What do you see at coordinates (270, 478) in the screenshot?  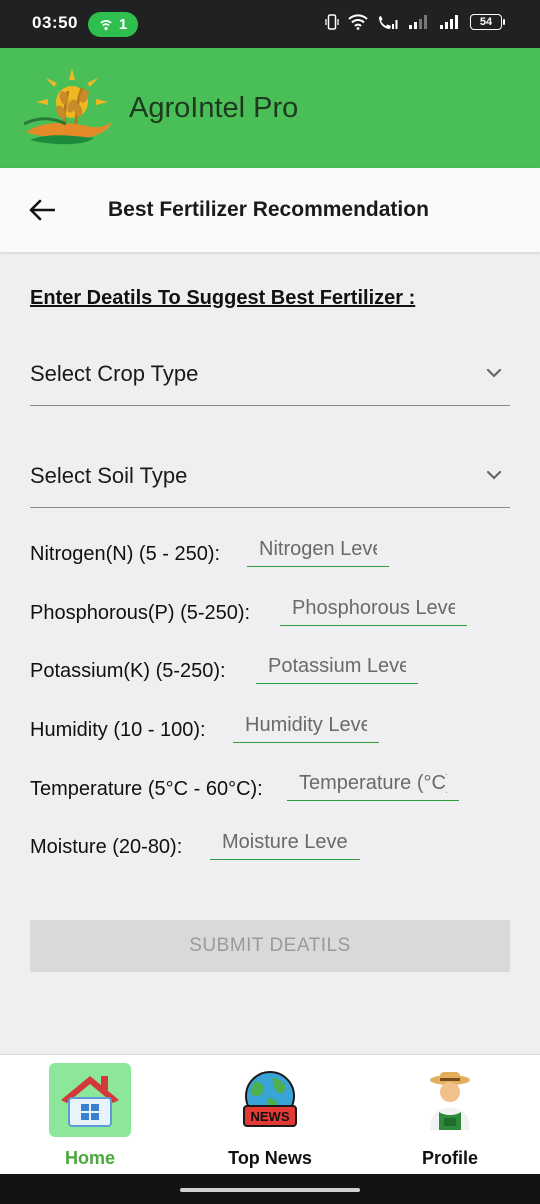 I see `soil-type-select: Select Soil Type` at bounding box center [270, 478].